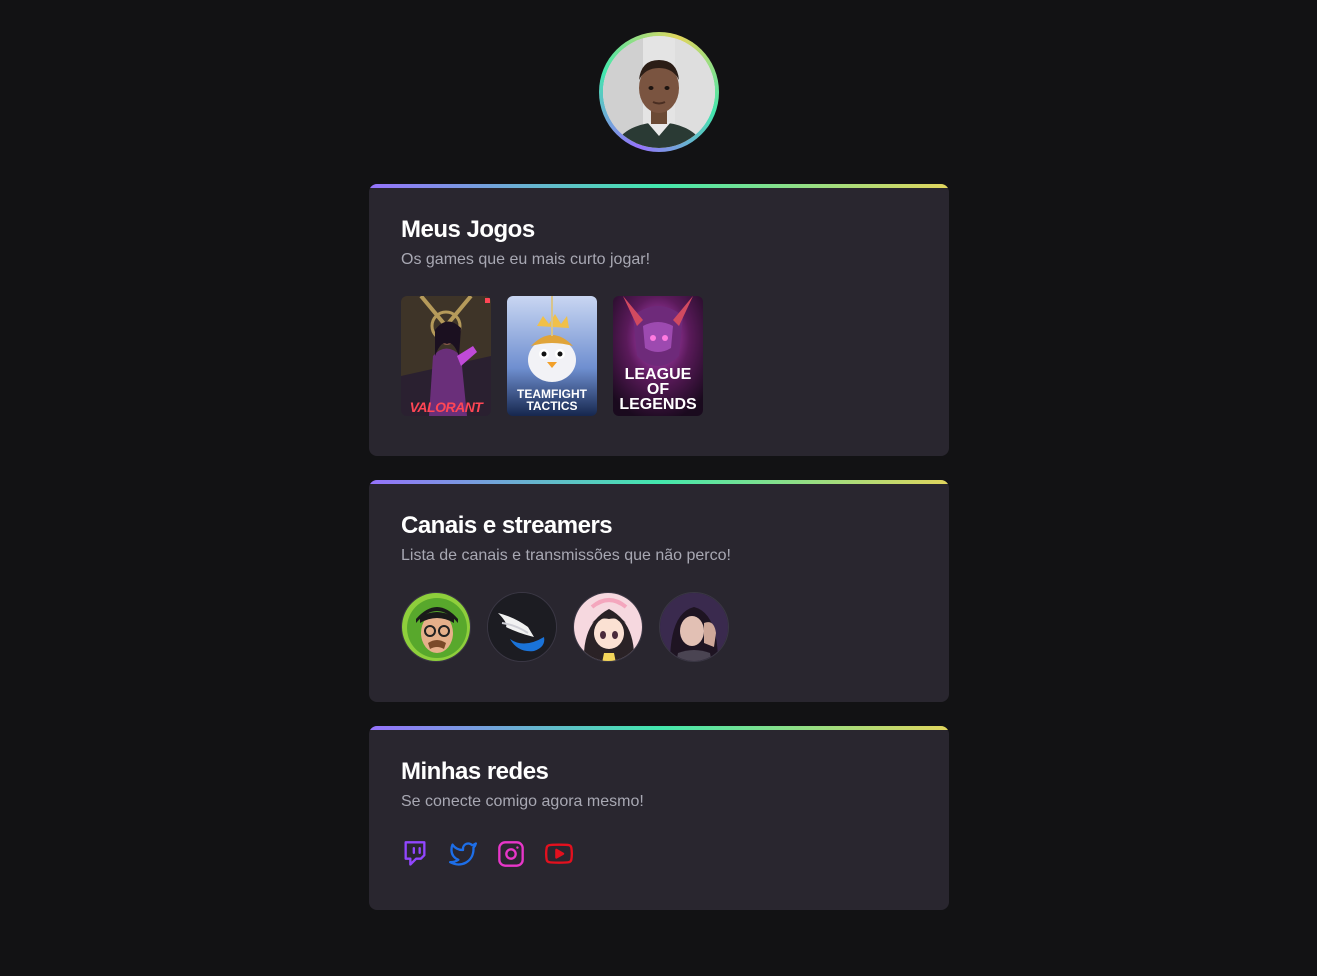  Describe the element at coordinates (658, 389) in the screenshot. I see `game-lol-label: LEAGUE OF LEGENDS` at that location.